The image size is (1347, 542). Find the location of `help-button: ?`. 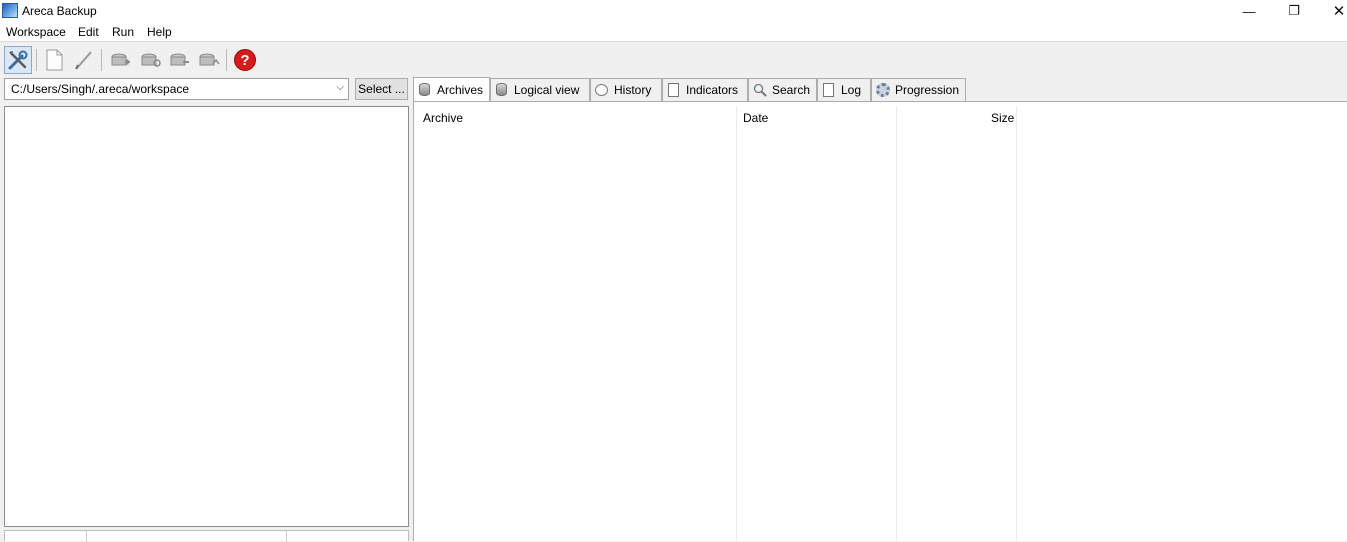

help-button: ? is located at coordinates (245, 60).